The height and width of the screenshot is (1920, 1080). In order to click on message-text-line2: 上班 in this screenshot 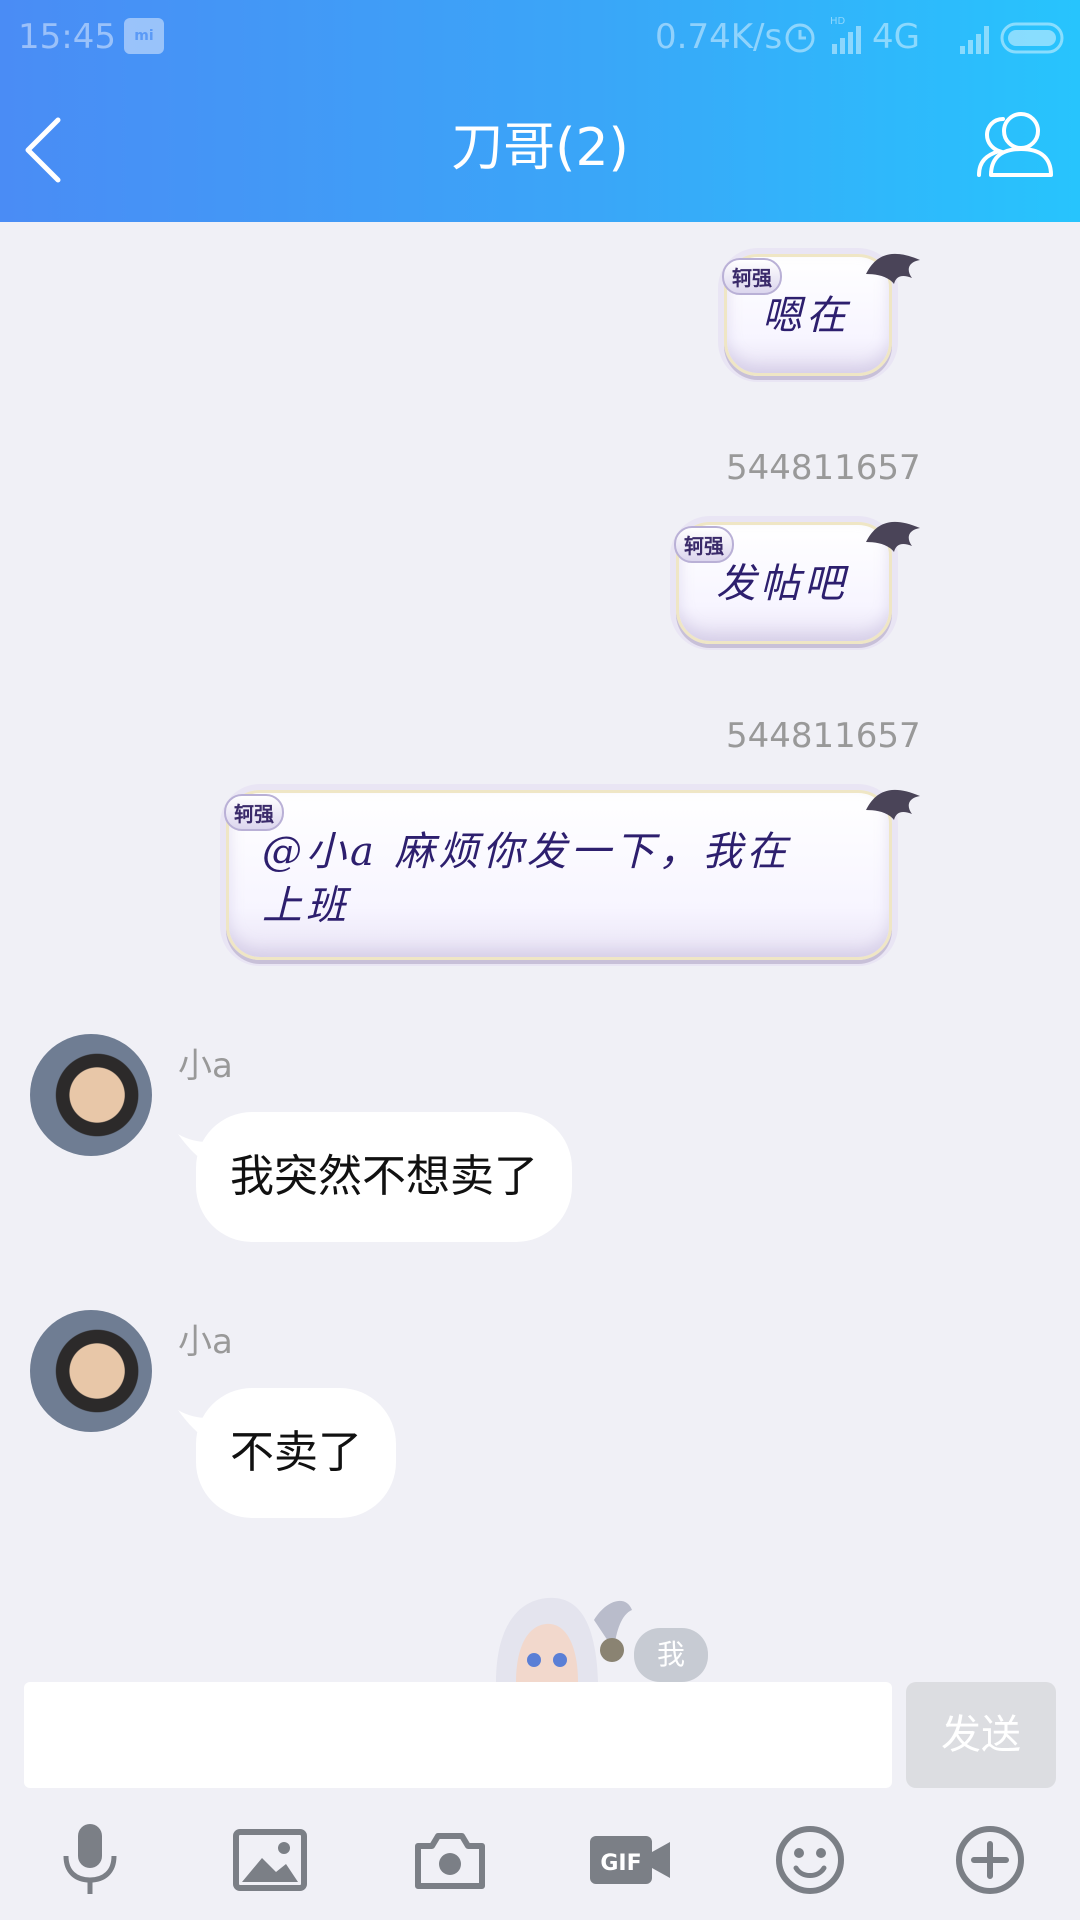, I will do `click(306, 906)`.